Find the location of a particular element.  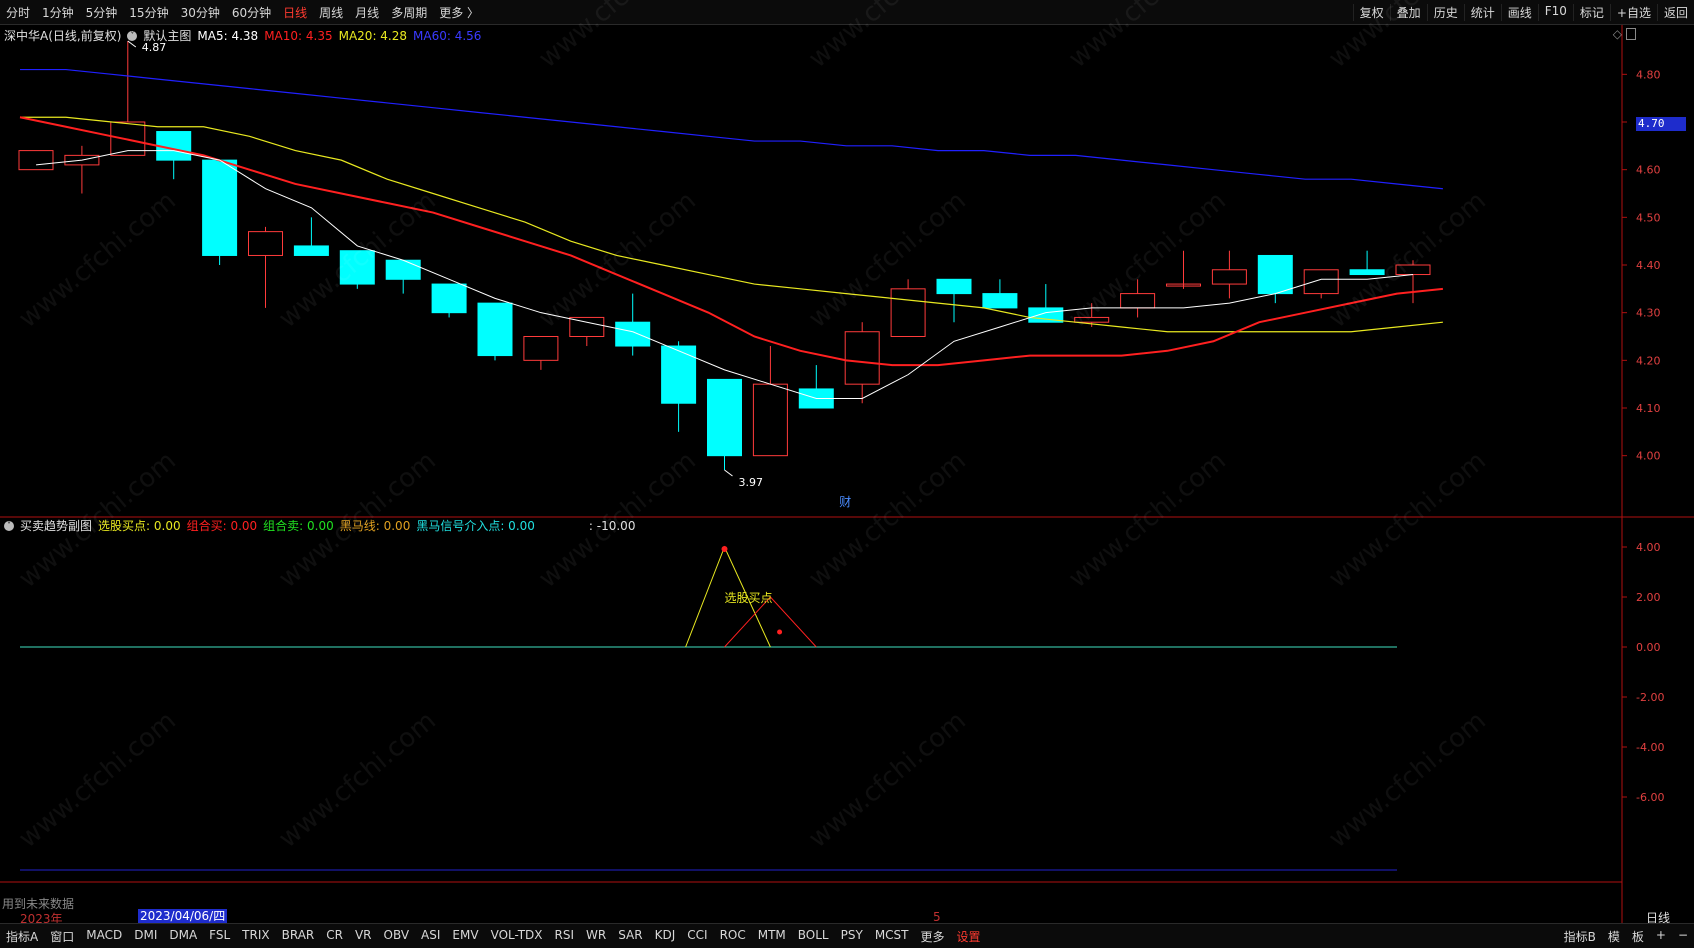

period-tab-0: 分时 is located at coordinates (18, 12).